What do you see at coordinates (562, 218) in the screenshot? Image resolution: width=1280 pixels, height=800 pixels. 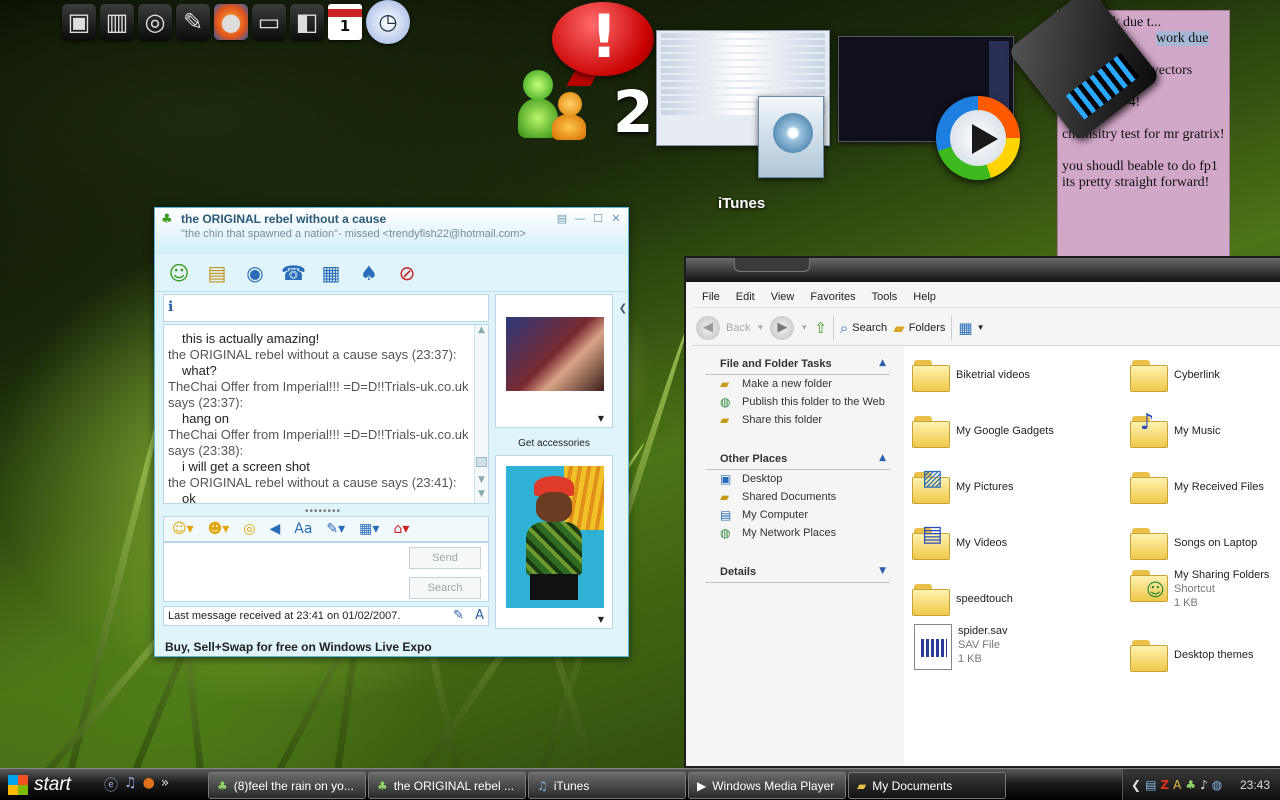 I see `menu-icon: ▤` at bounding box center [562, 218].